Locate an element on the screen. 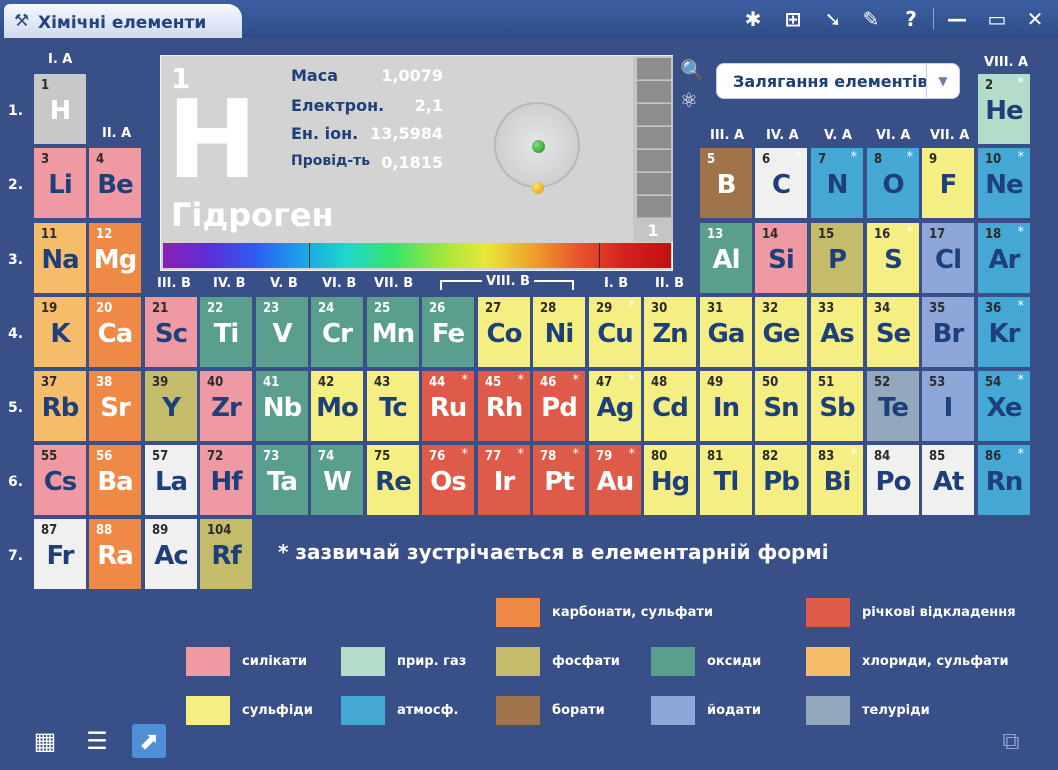 The width and height of the screenshot is (1058, 770). element-cell-o: 8 O * is located at coordinates (893, 183).